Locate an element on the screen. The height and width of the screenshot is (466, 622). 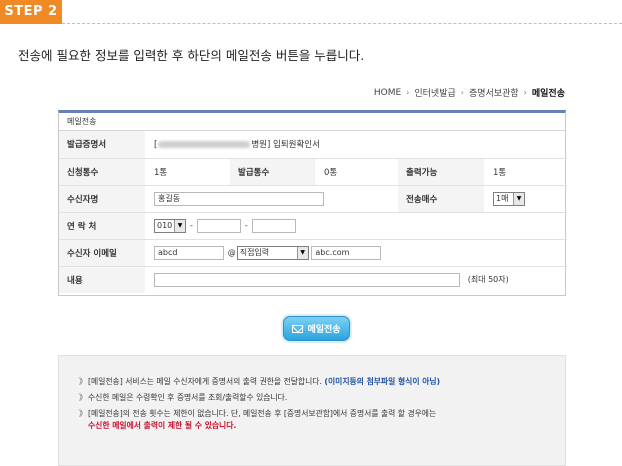
issue-count-label: 발급통수 is located at coordinates (272, 172).